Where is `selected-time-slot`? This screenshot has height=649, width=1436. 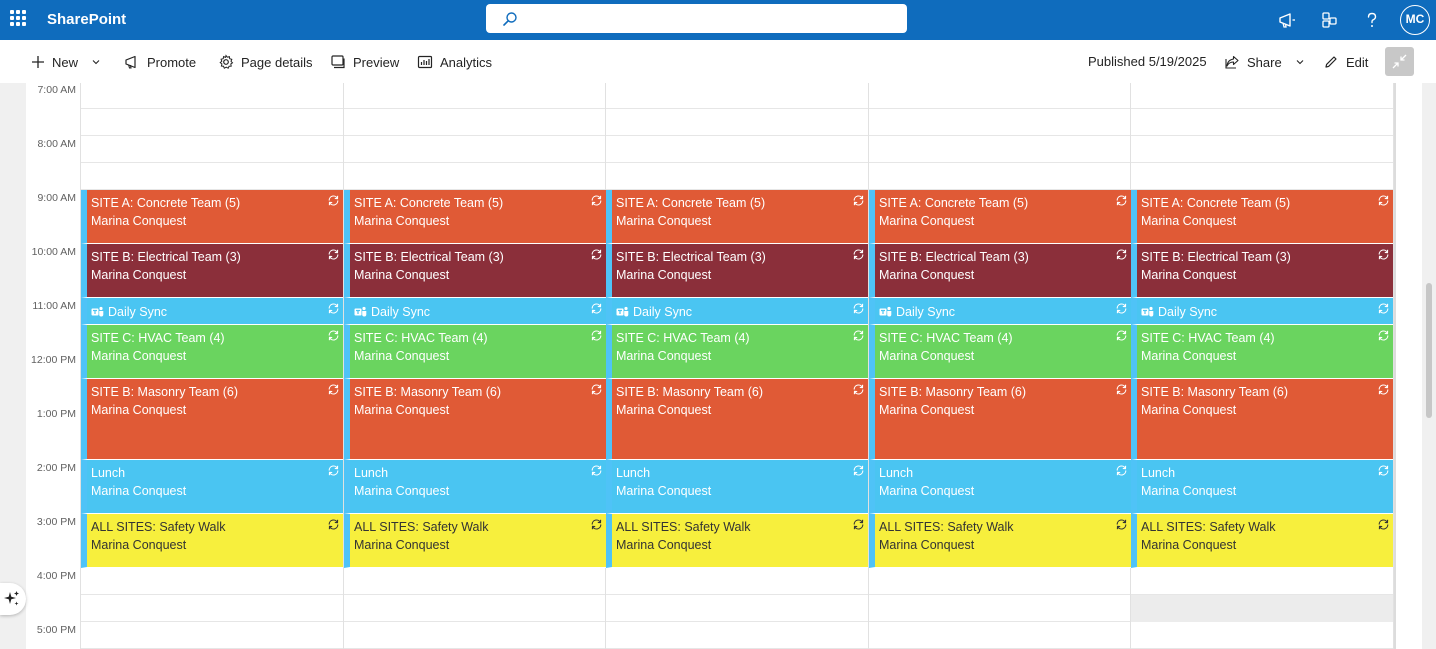 selected-time-slot is located at coordinates (1262, 608).